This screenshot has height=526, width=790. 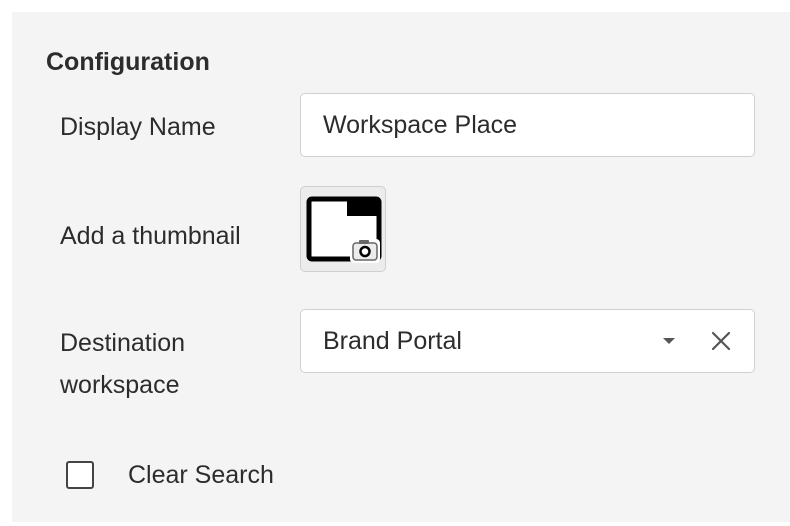 I want to click on destination-selected-value: Brand Portal, so click(x=392, y=341).